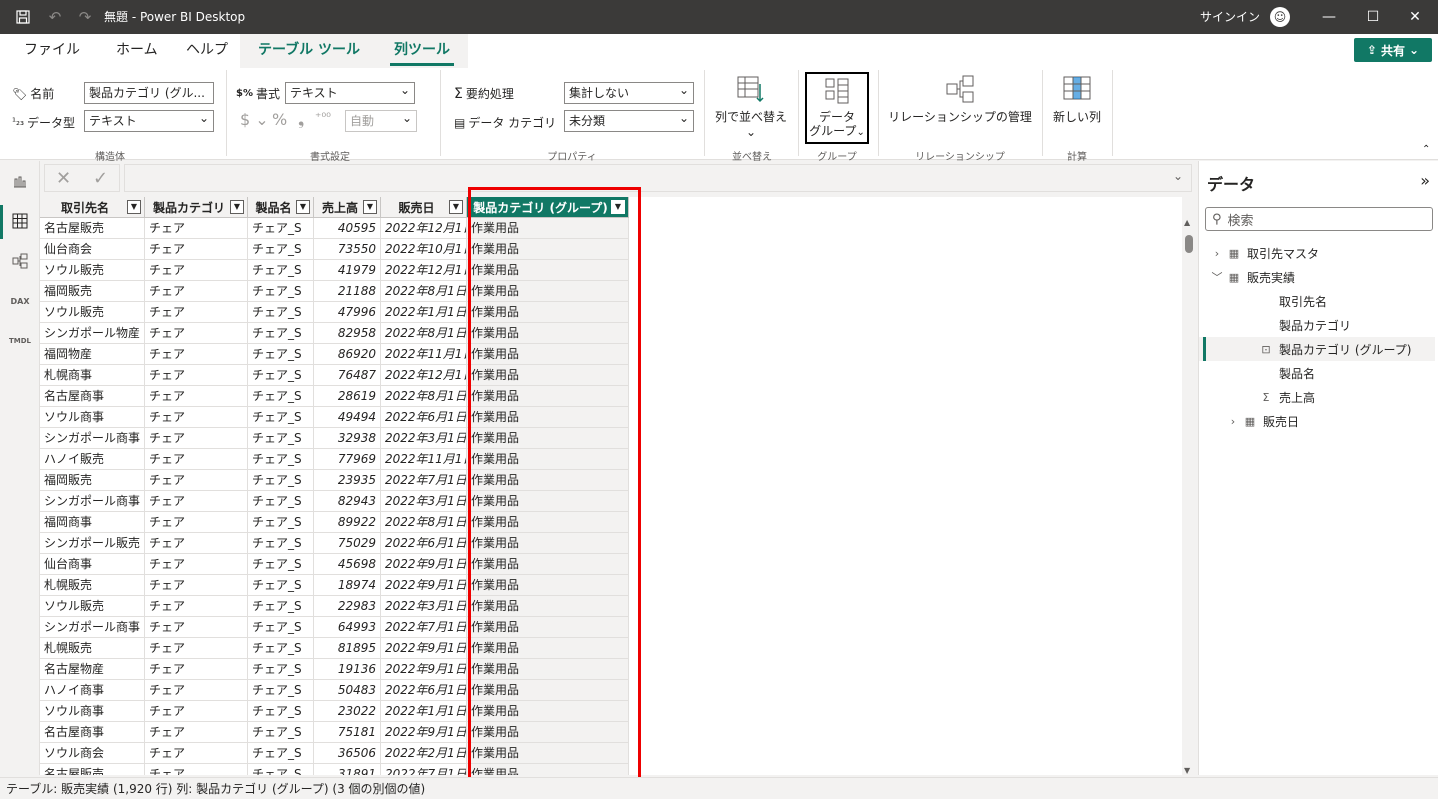  What do you see at coordinates (1217, 277) in the screenshot?
I see `chevron-down-icon: ﹀` at bounding box center [1217, 277].